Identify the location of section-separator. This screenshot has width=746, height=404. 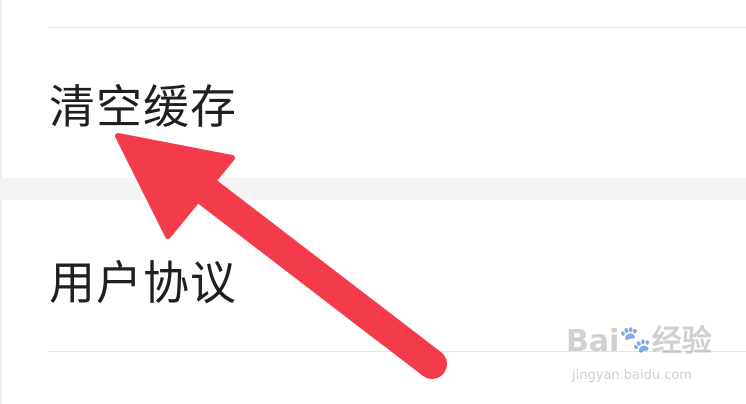
(373, 189).